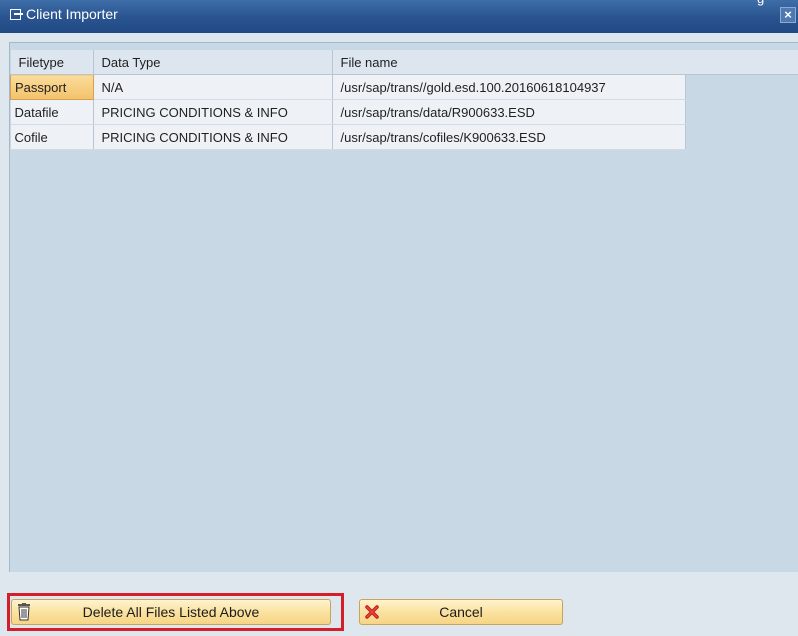 This screenshot has height=636, width=798. What do you see at coordinates (52, 137) in the screenshot?
I see `cell-filetype: Cofile` at bounding box center [52, 137].